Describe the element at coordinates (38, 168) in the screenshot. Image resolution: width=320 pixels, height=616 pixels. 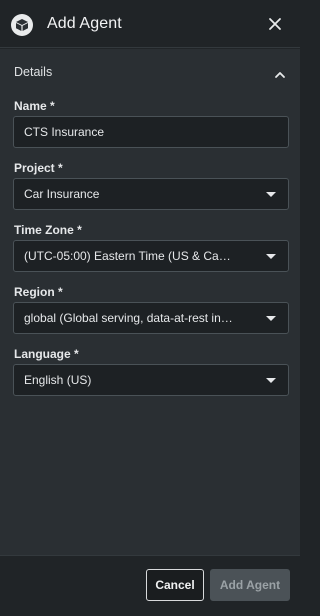
I see `project-label: Project *` at that location.